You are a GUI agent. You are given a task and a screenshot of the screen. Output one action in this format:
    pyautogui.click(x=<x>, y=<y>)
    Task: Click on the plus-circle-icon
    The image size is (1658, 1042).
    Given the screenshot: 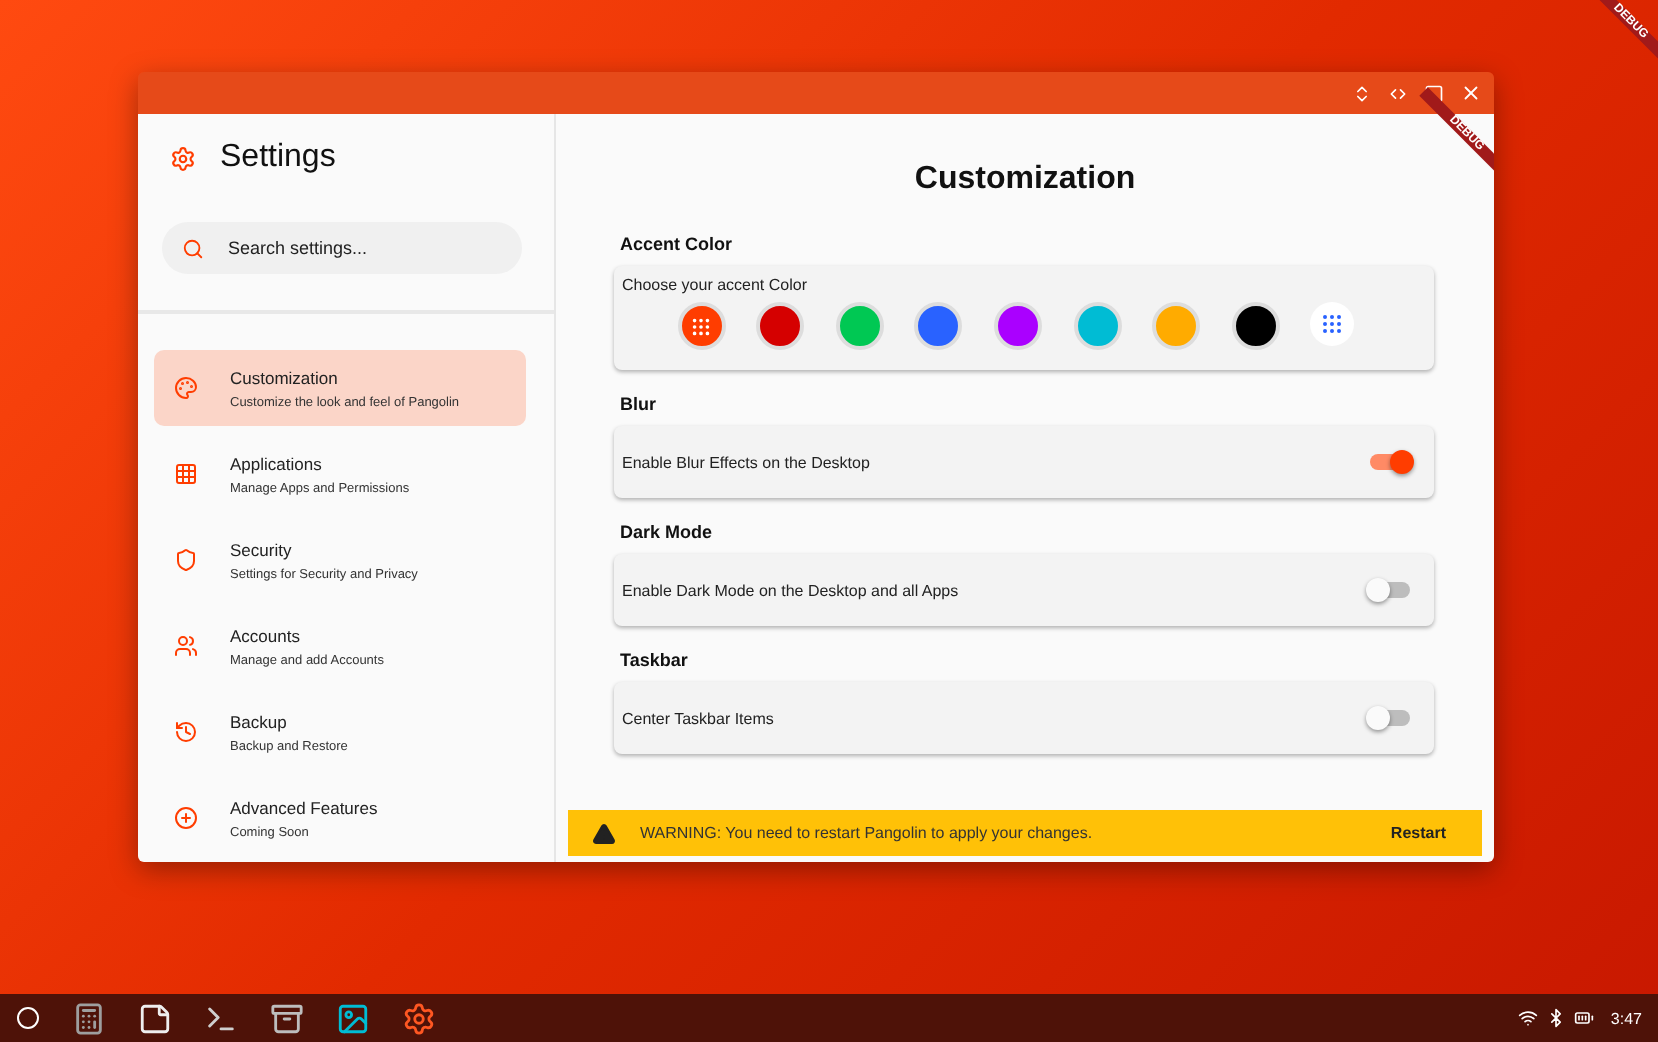 What is the action you would take?
    pyautogui.click(x=186, y=818)
    